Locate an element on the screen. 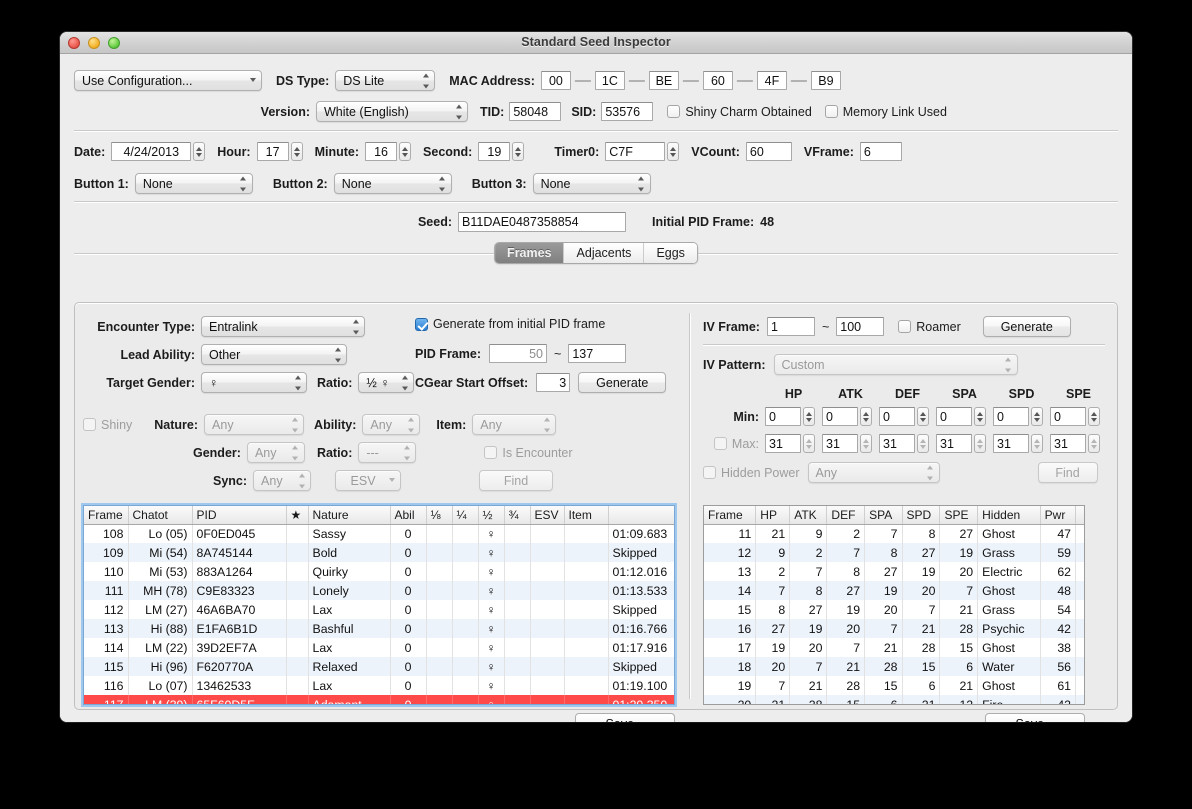 This screenshot has height=809, width=1192. col-item: Item is located at coordinates (586, 515).